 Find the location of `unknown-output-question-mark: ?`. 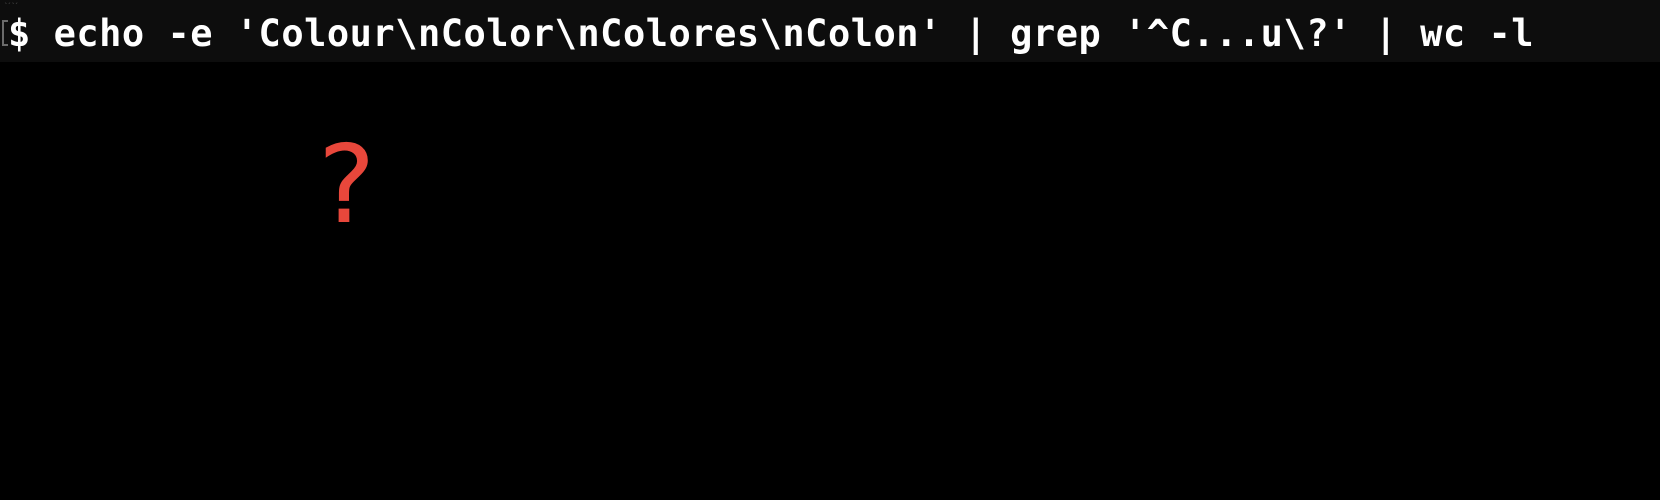

unknown-output-question-mark: ? is located at coordinates (347, 185).